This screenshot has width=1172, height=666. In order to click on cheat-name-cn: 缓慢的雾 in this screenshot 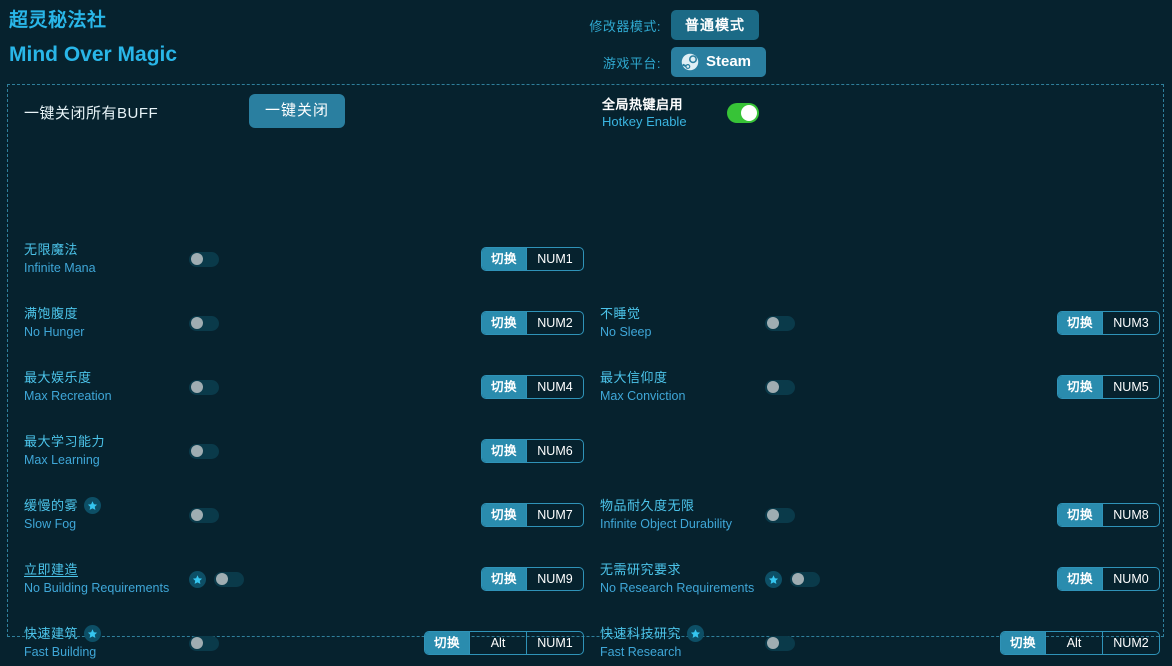, I will do `click(51, 505)`.